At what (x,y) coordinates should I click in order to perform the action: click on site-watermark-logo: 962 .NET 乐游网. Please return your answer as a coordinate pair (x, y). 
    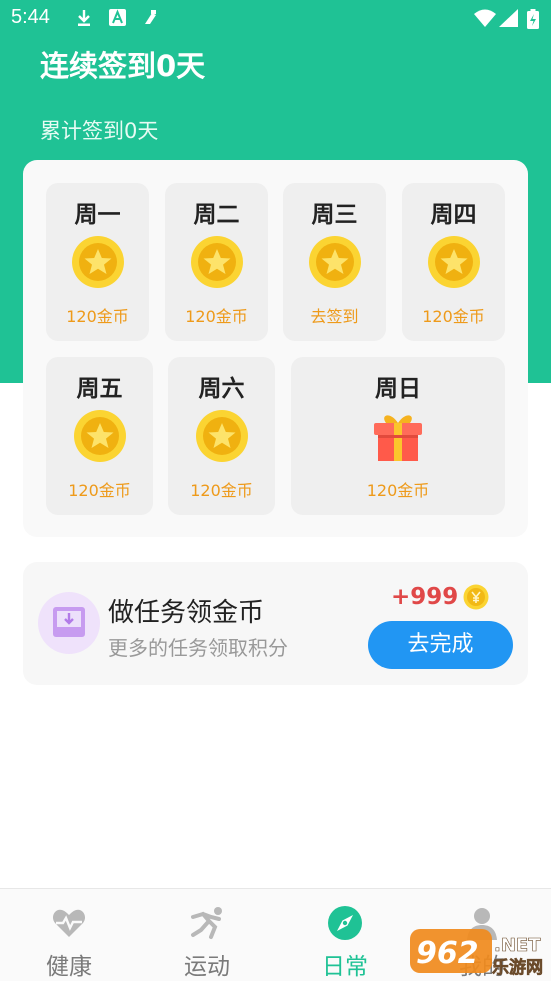
    Looking at the image, I should click on (476, 953).